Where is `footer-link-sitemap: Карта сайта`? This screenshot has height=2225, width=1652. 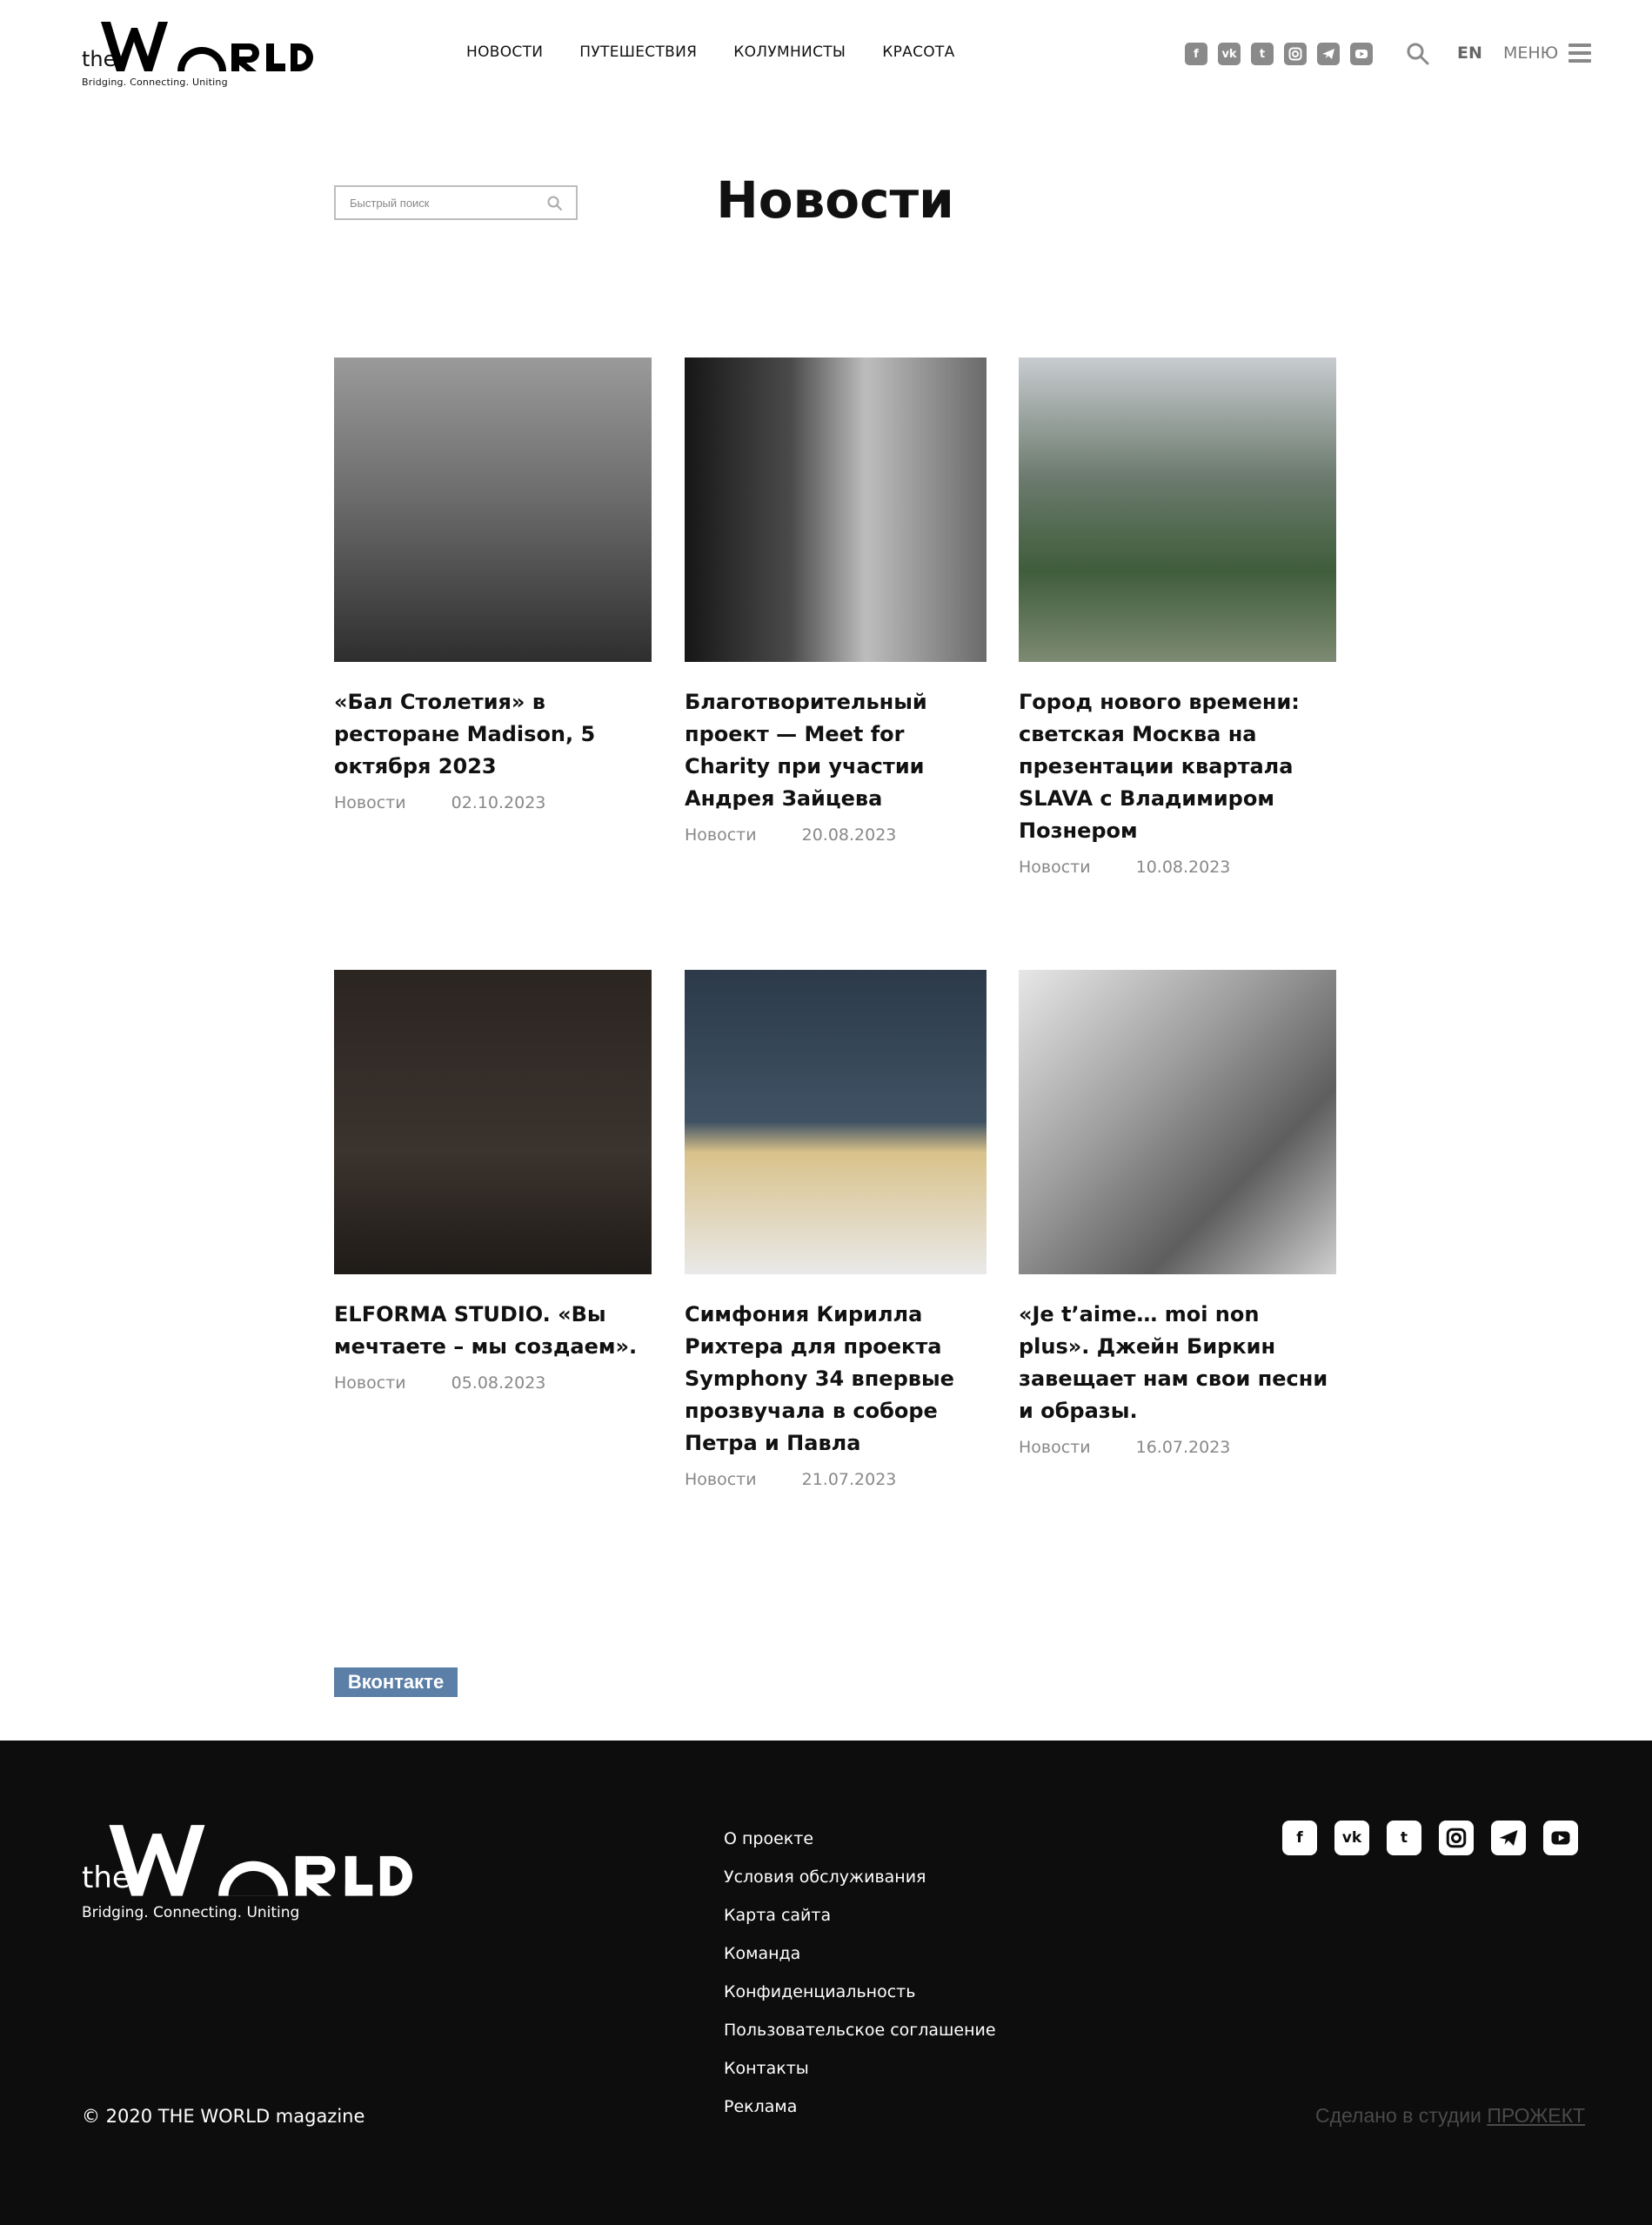 footer-link-sitemap: Карта сайта is located at coordinates (860, 1916).